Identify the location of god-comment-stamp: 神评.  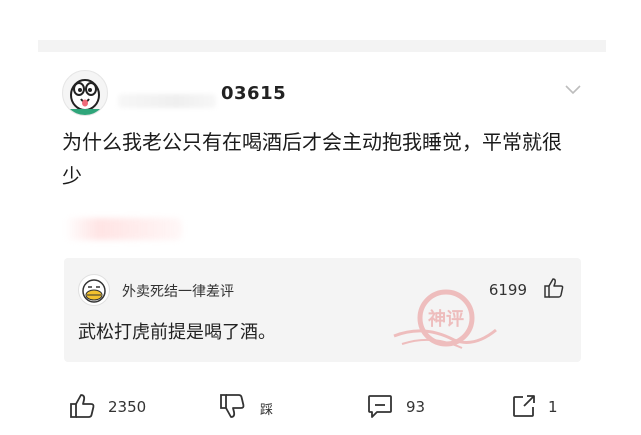
(445, 319).